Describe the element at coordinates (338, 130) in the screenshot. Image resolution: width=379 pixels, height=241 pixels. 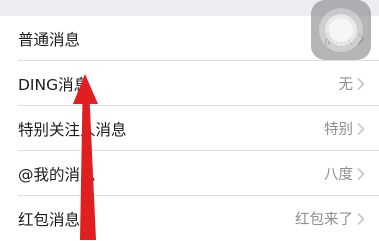
I see `row-value: 特别` at that location.